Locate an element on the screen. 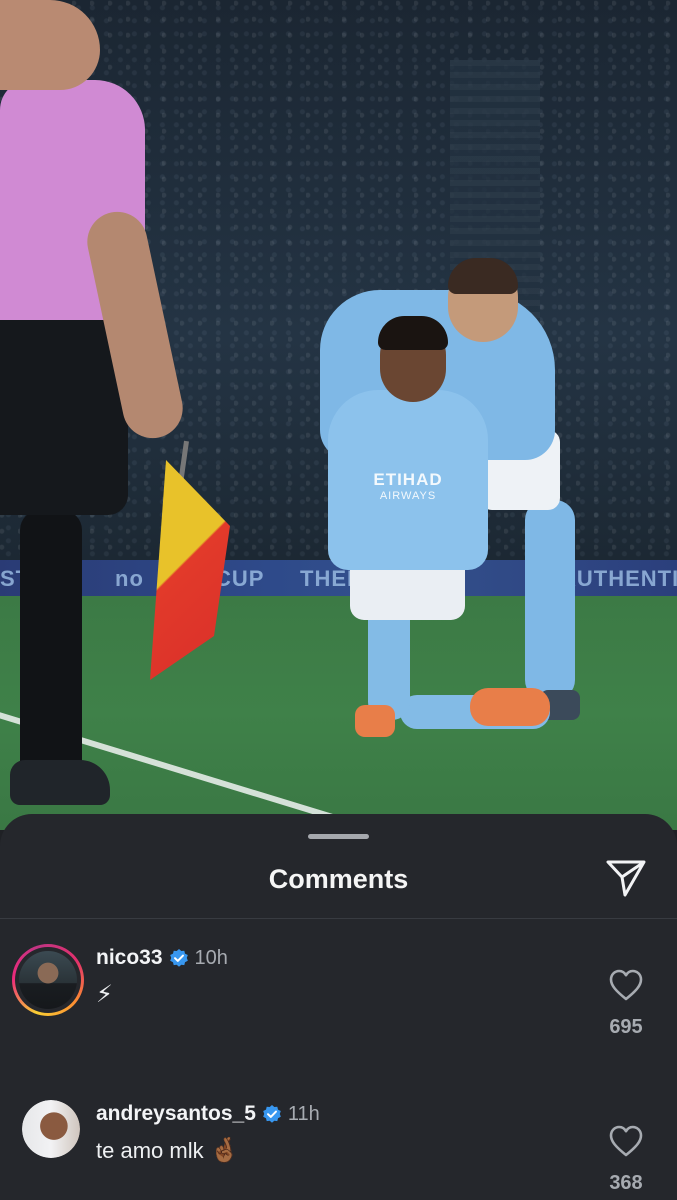  comment-emoji: 🤞🏾 is located at coordinates (224, 1150).